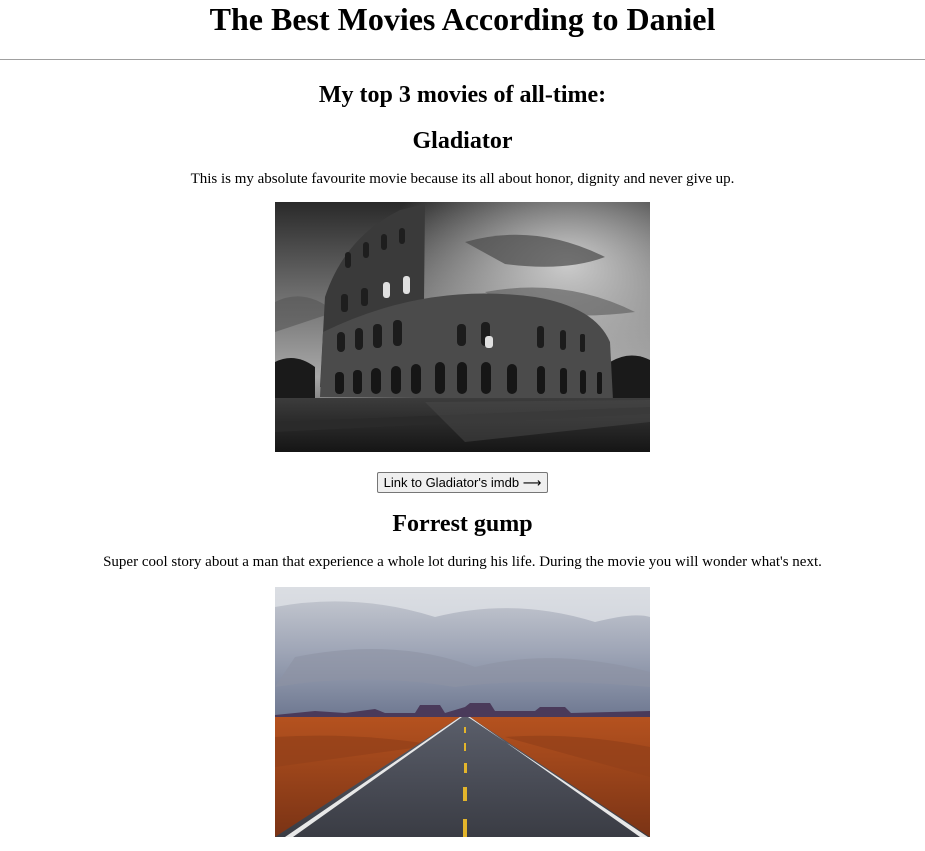 The height and width of the screenshot is (851, 925). What do you see at coordinates (462, 712) in the screenshot?
I see `desert-road-image` at bounding box center [462, 712].